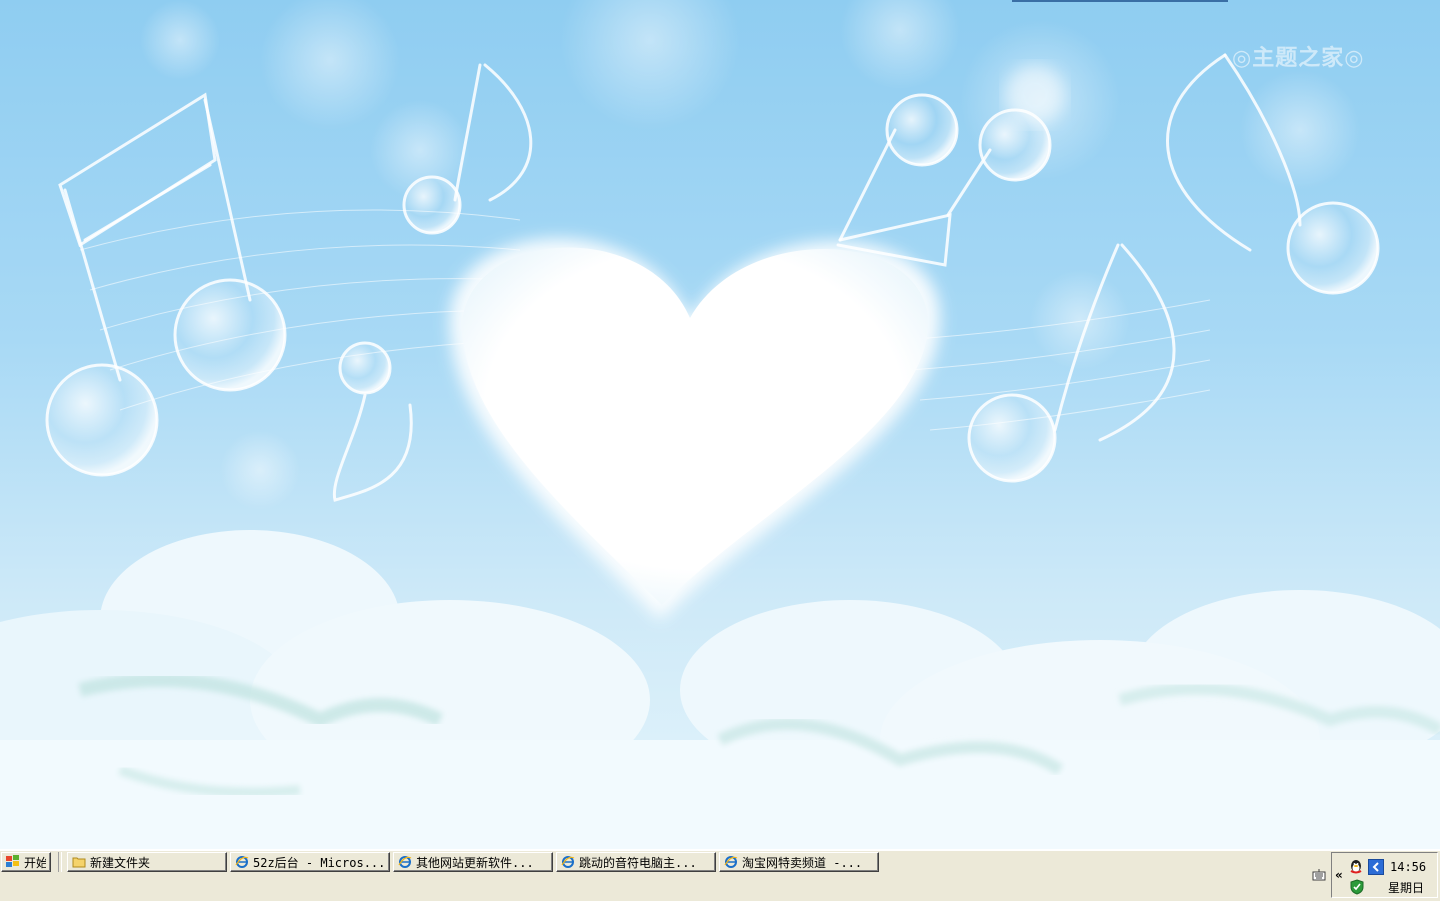 Image resolution: width=1440 pixels, height=901 pixels. Describe the element at coordinates (1376, 867) in the screenshot. I see `language-icon` at that location.